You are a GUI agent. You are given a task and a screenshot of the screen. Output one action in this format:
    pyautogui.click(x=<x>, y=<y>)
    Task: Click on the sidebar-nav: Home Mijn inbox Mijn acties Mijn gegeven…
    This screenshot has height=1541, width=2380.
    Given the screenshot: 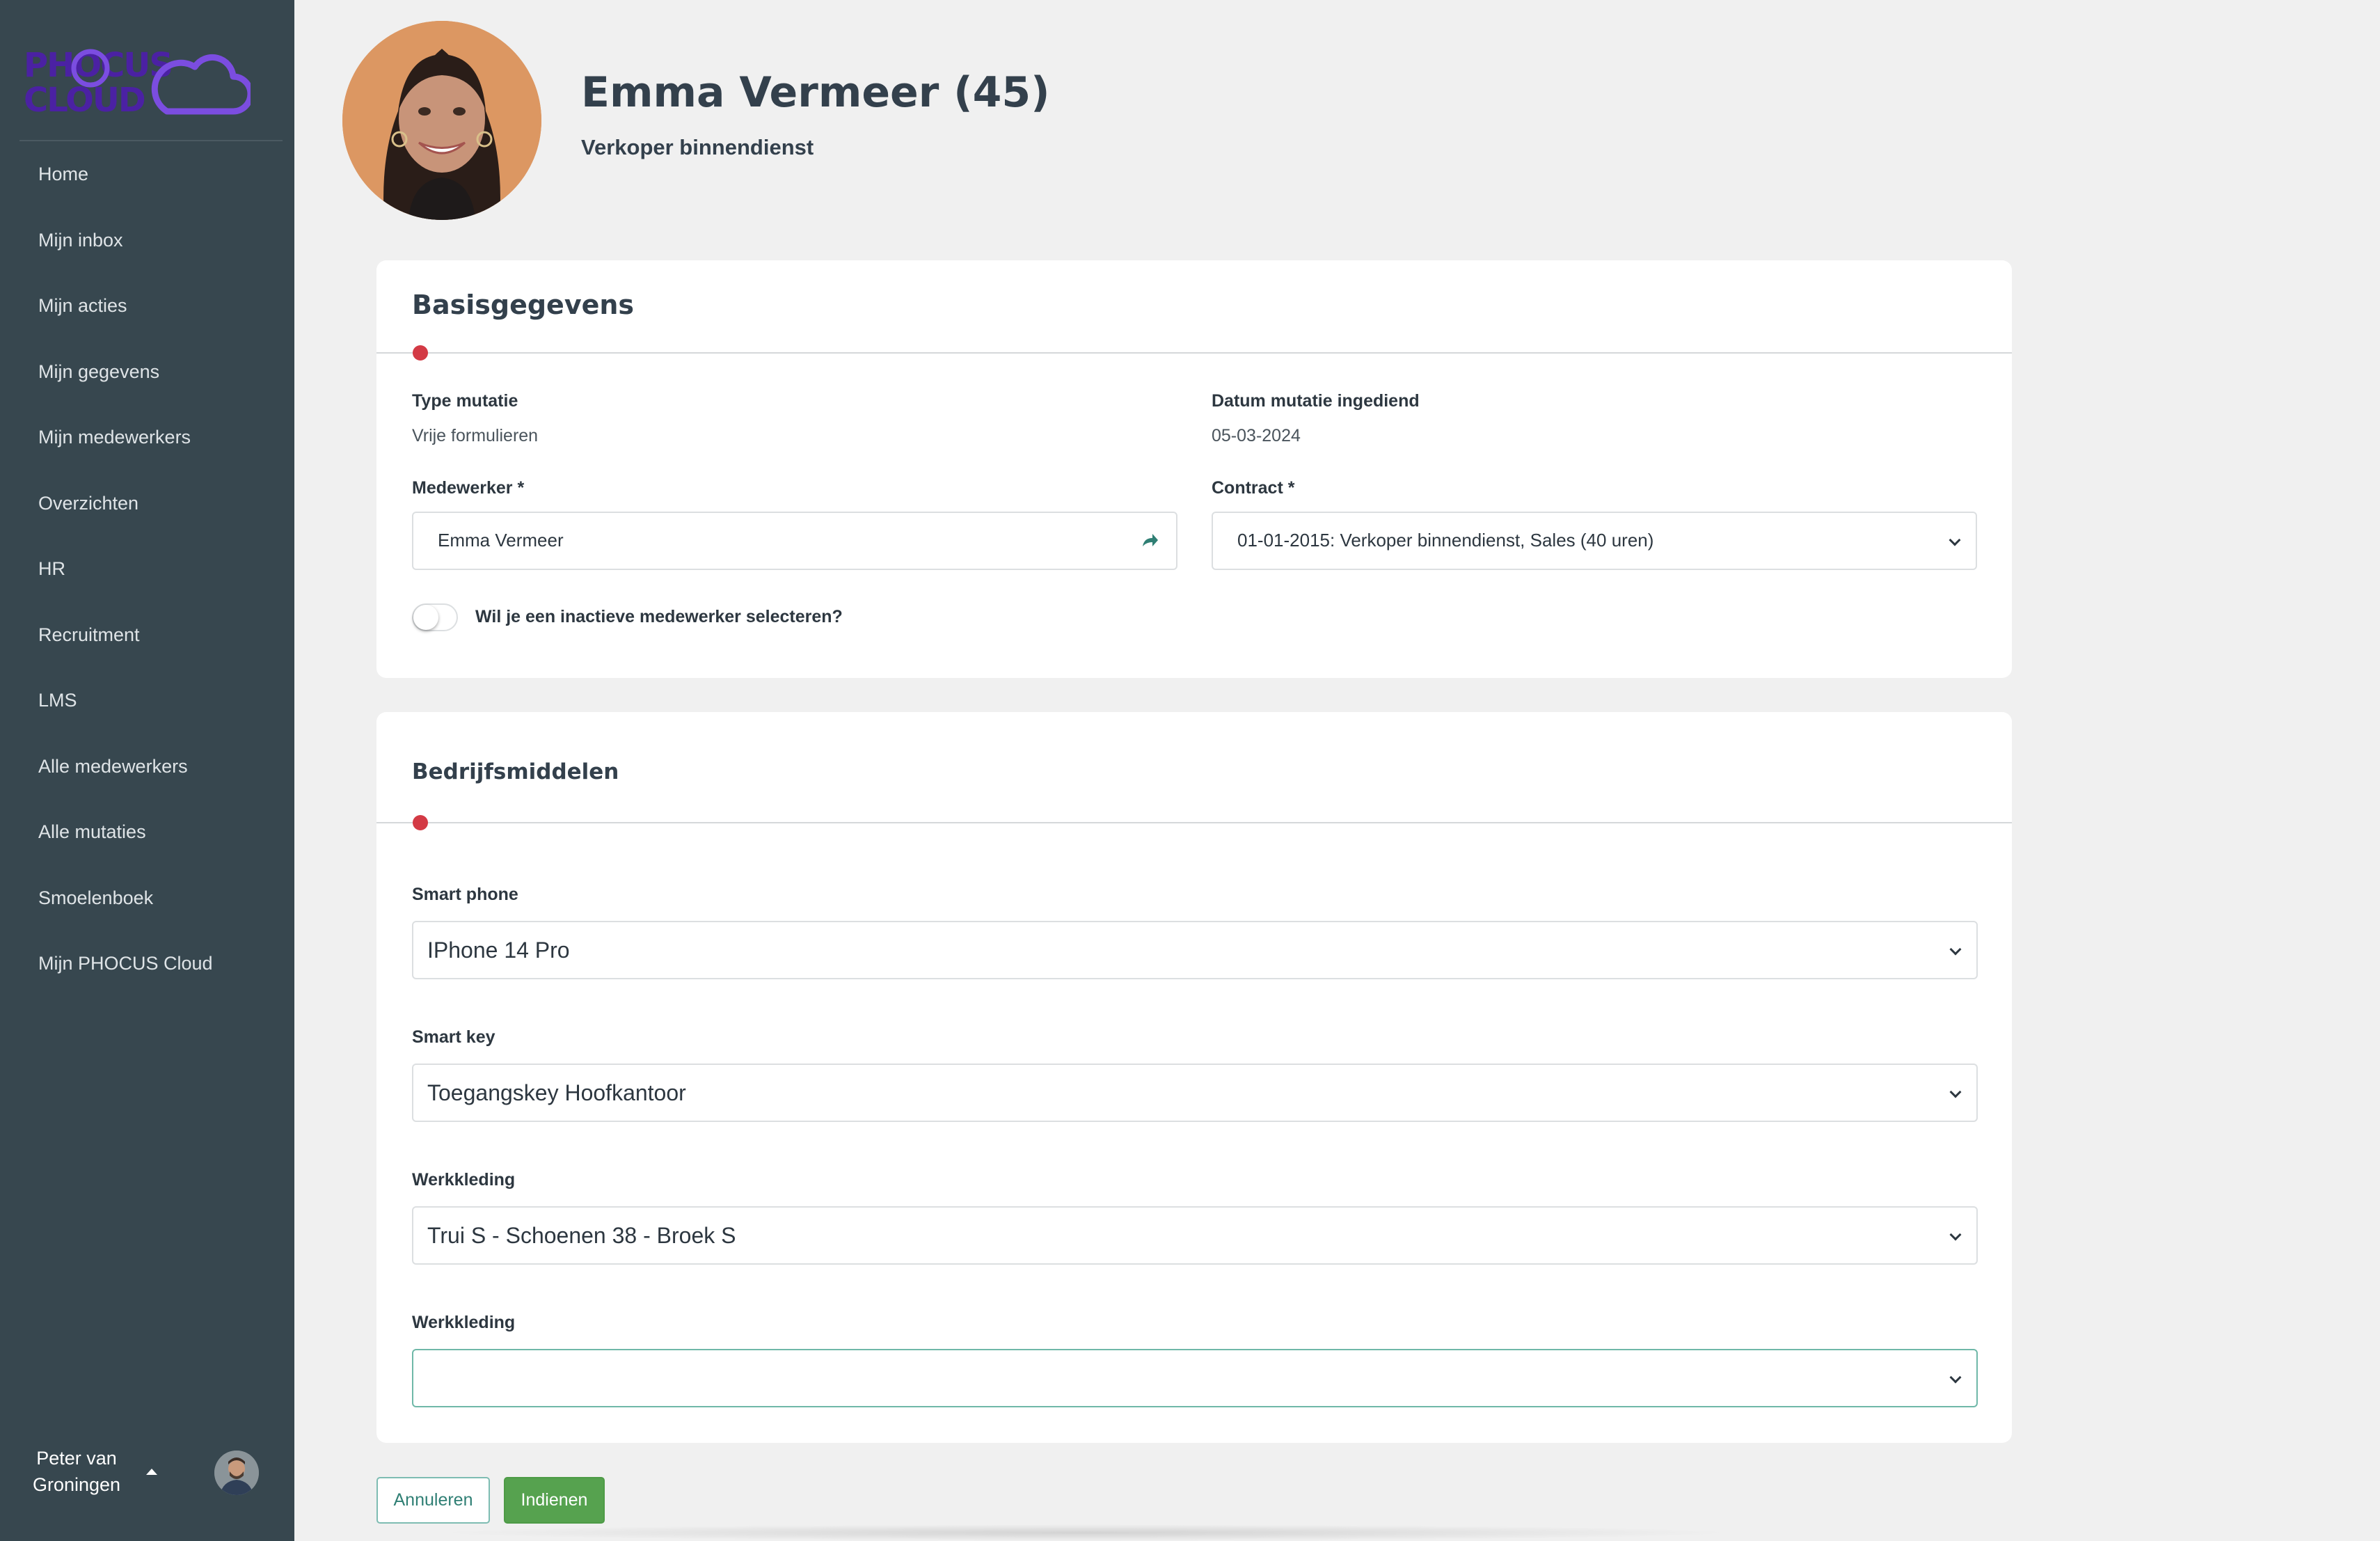 What is the action you would take?
    pyautogui.click(x=147, y=579)
    